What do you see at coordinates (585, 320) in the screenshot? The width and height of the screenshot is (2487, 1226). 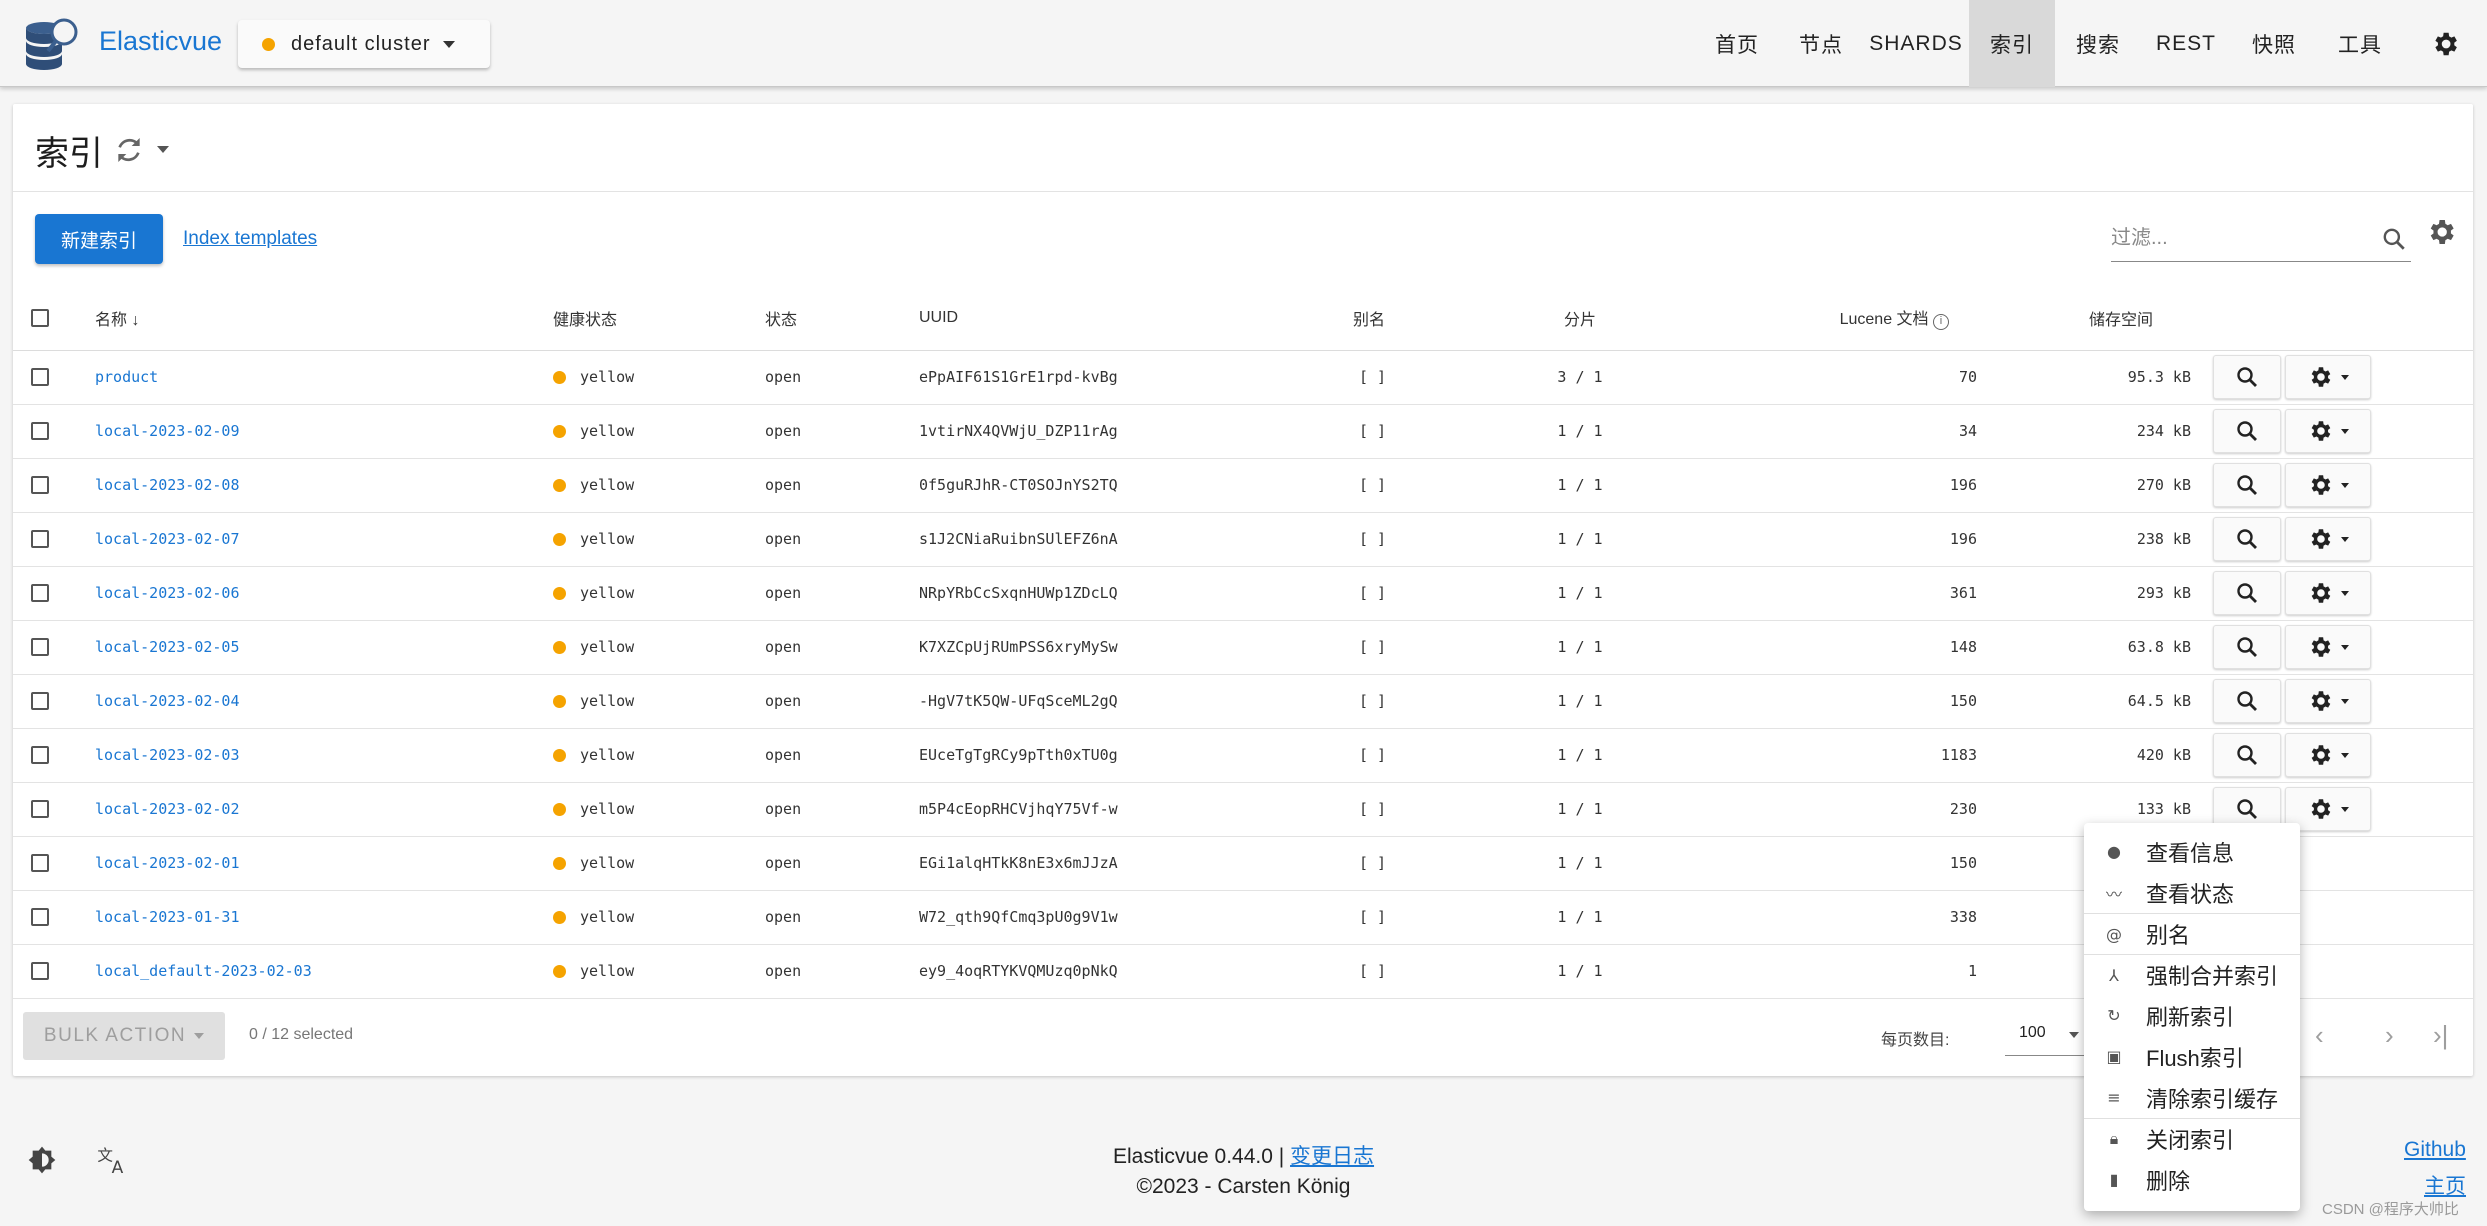 I see `col-health: 健康状态` at bounding box center [585, 320].